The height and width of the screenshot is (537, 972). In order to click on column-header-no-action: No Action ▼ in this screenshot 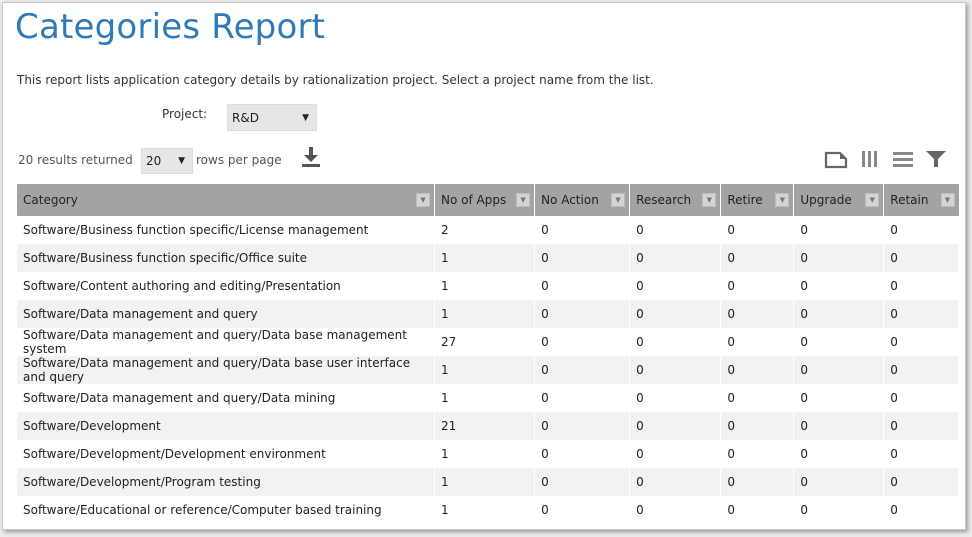, I will do `click(582, 200)`.